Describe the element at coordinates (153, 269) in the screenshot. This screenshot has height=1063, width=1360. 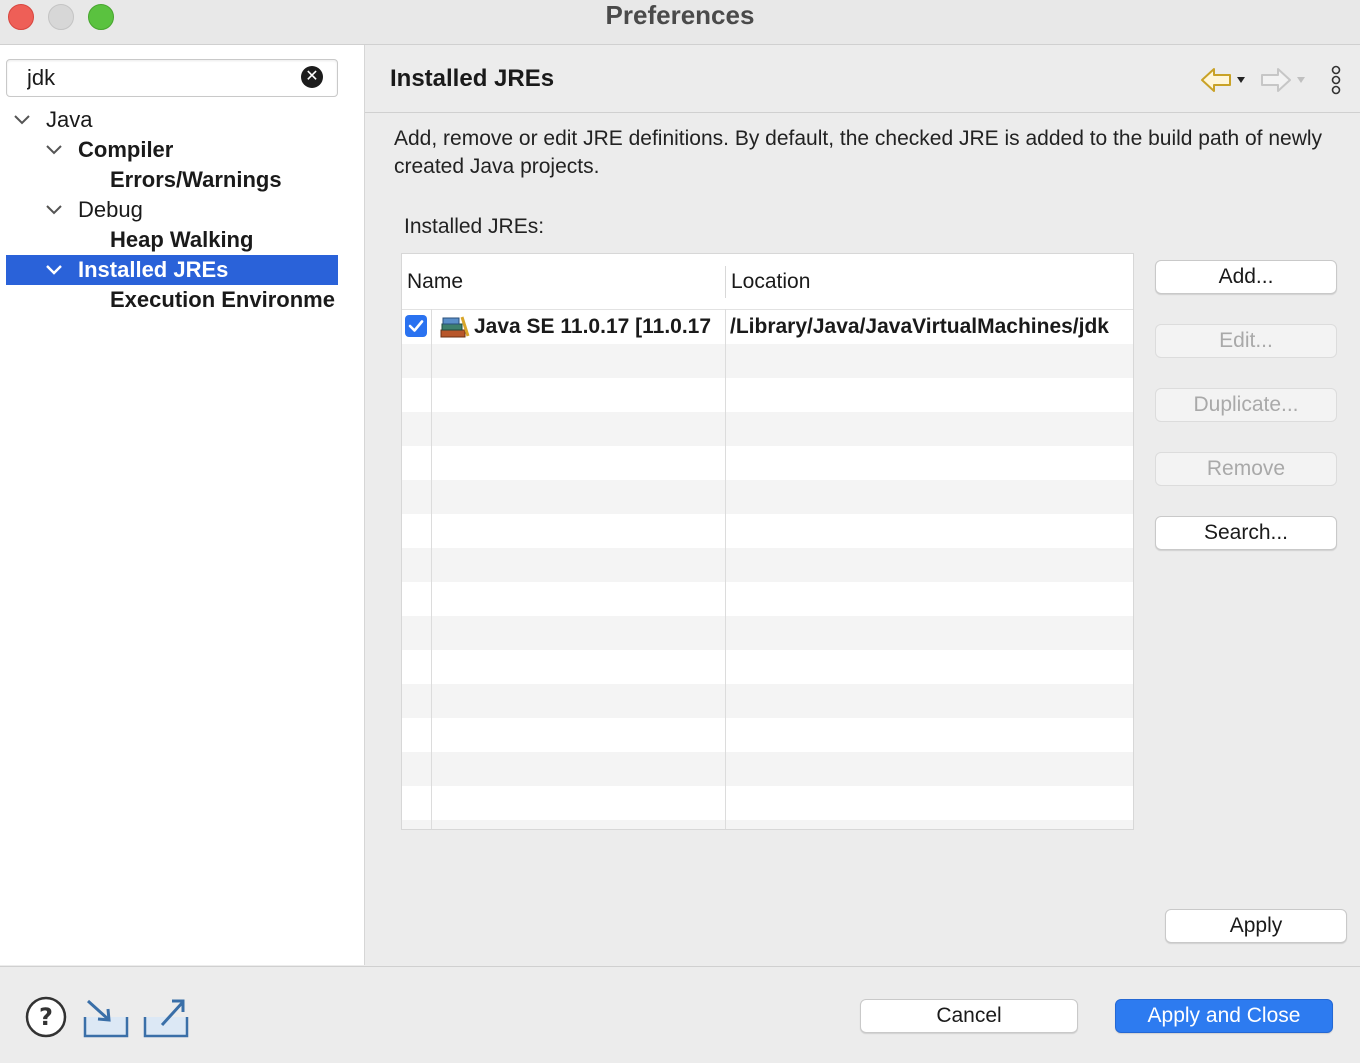
I see `tree-item-label: Installed JREs` at that location.